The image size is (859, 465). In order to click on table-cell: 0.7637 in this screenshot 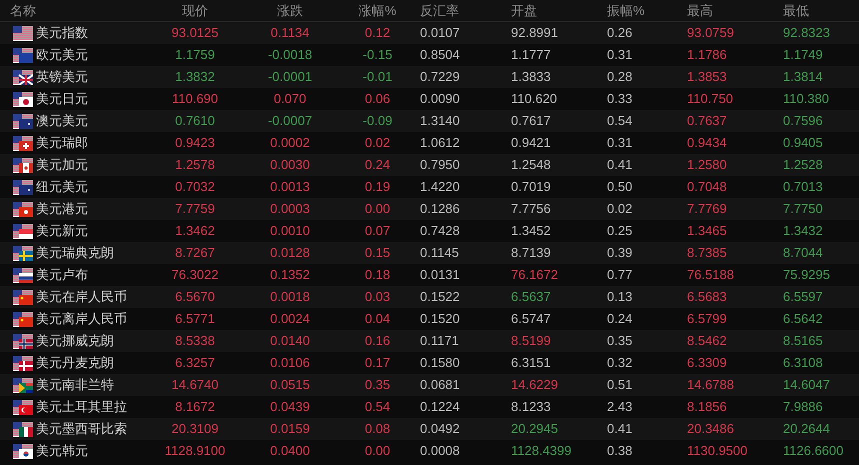, I will do `click(707, 120)`.